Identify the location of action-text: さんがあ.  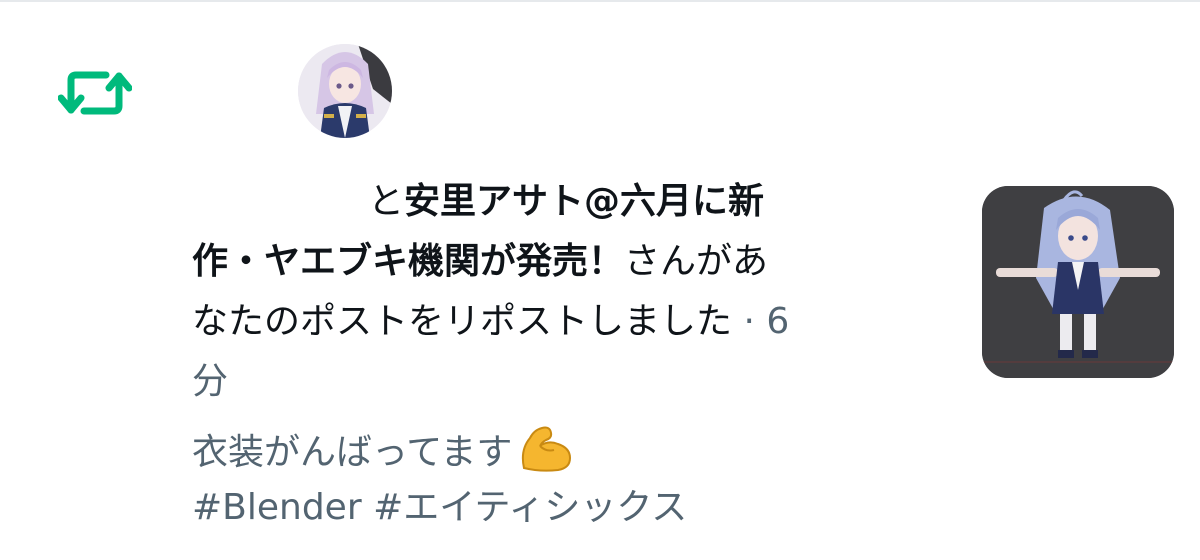
(696, 261).